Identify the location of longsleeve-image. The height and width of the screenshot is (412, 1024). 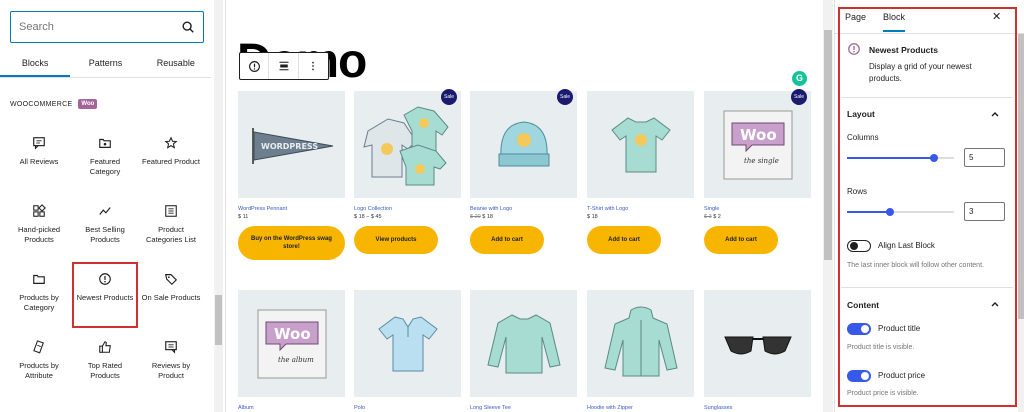
(523, 343).